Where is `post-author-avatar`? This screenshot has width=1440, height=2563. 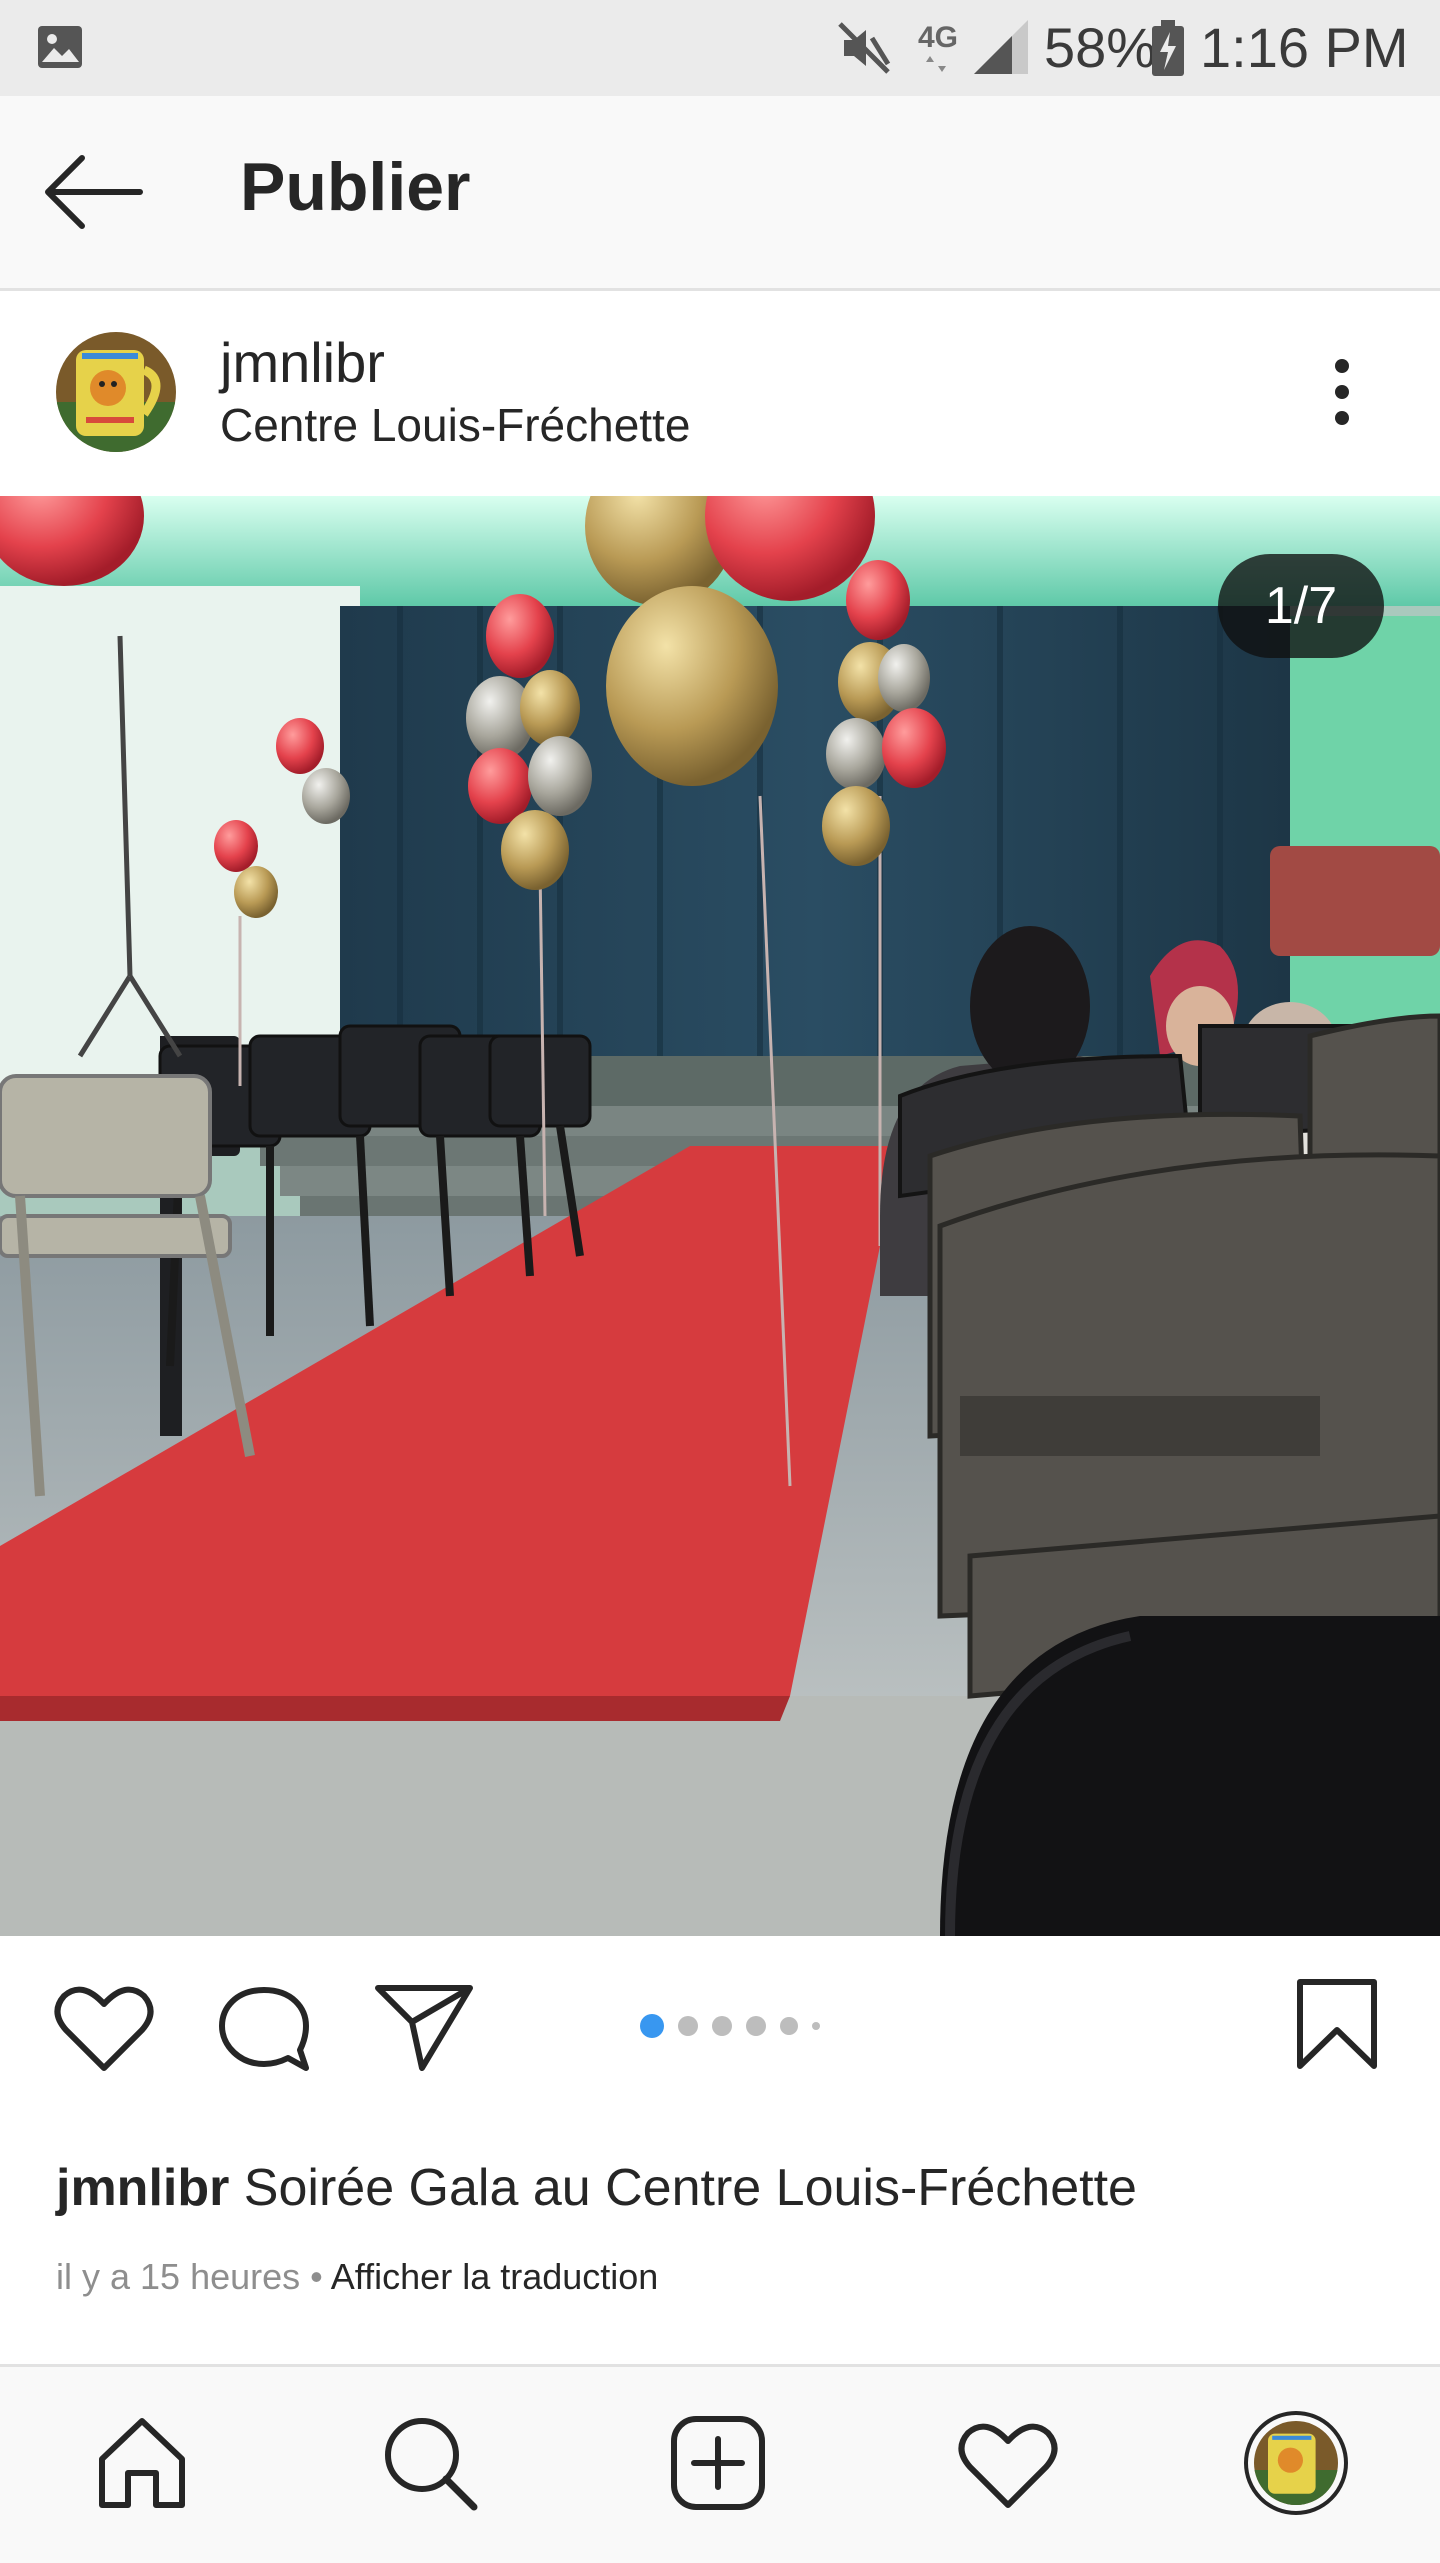
post-author-avatar is located at coordinates (116, 392).